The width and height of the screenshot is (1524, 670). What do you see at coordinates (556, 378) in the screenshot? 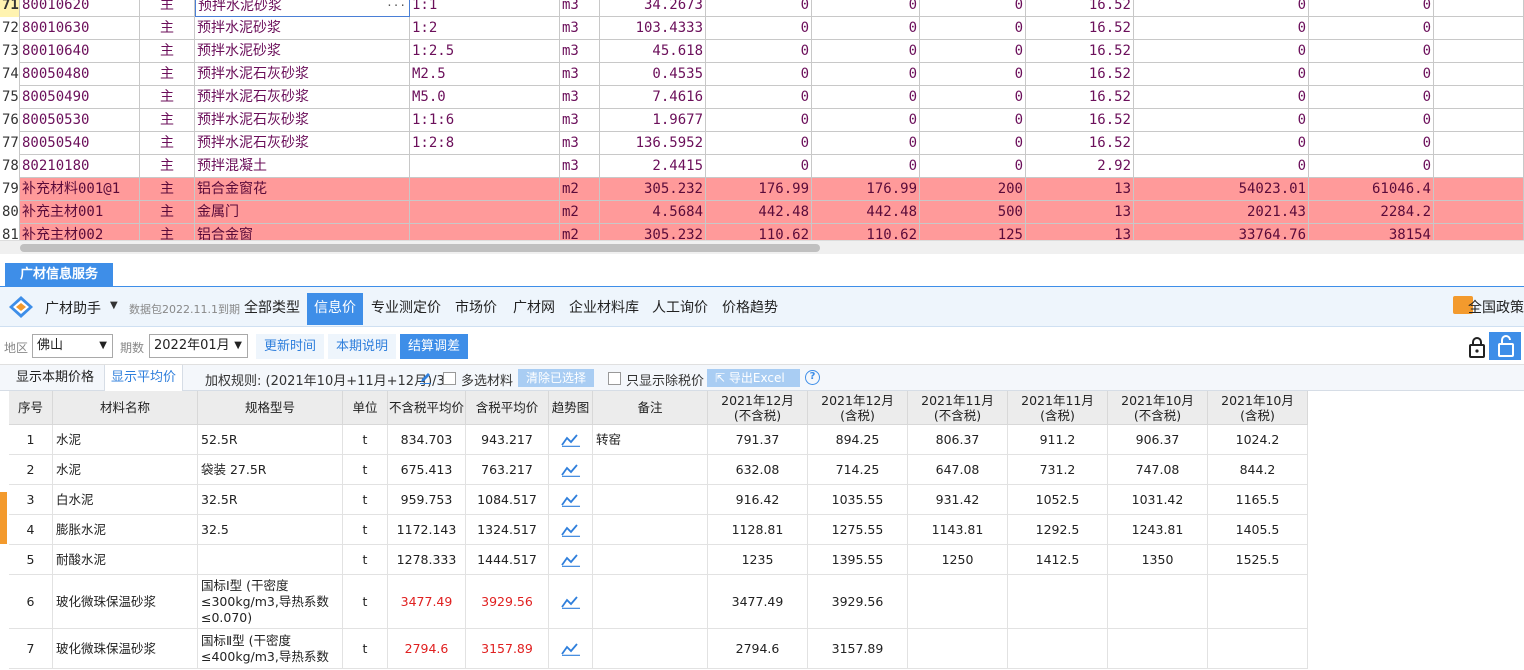
I see `clear-selected-button: 清除已选择` at bounding box center [556, 378].